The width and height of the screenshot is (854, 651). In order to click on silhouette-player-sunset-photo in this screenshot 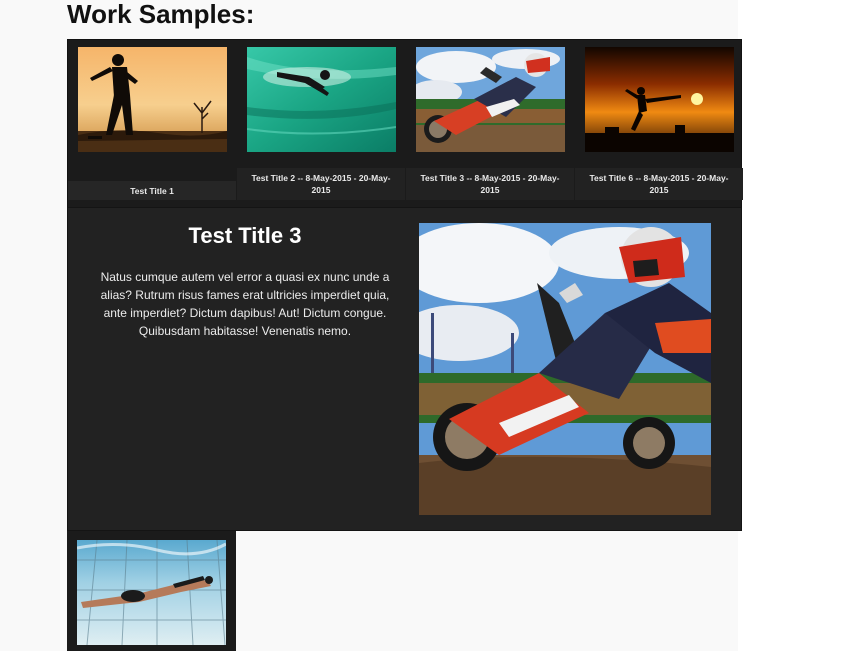, I will do `click(152, 99)`.